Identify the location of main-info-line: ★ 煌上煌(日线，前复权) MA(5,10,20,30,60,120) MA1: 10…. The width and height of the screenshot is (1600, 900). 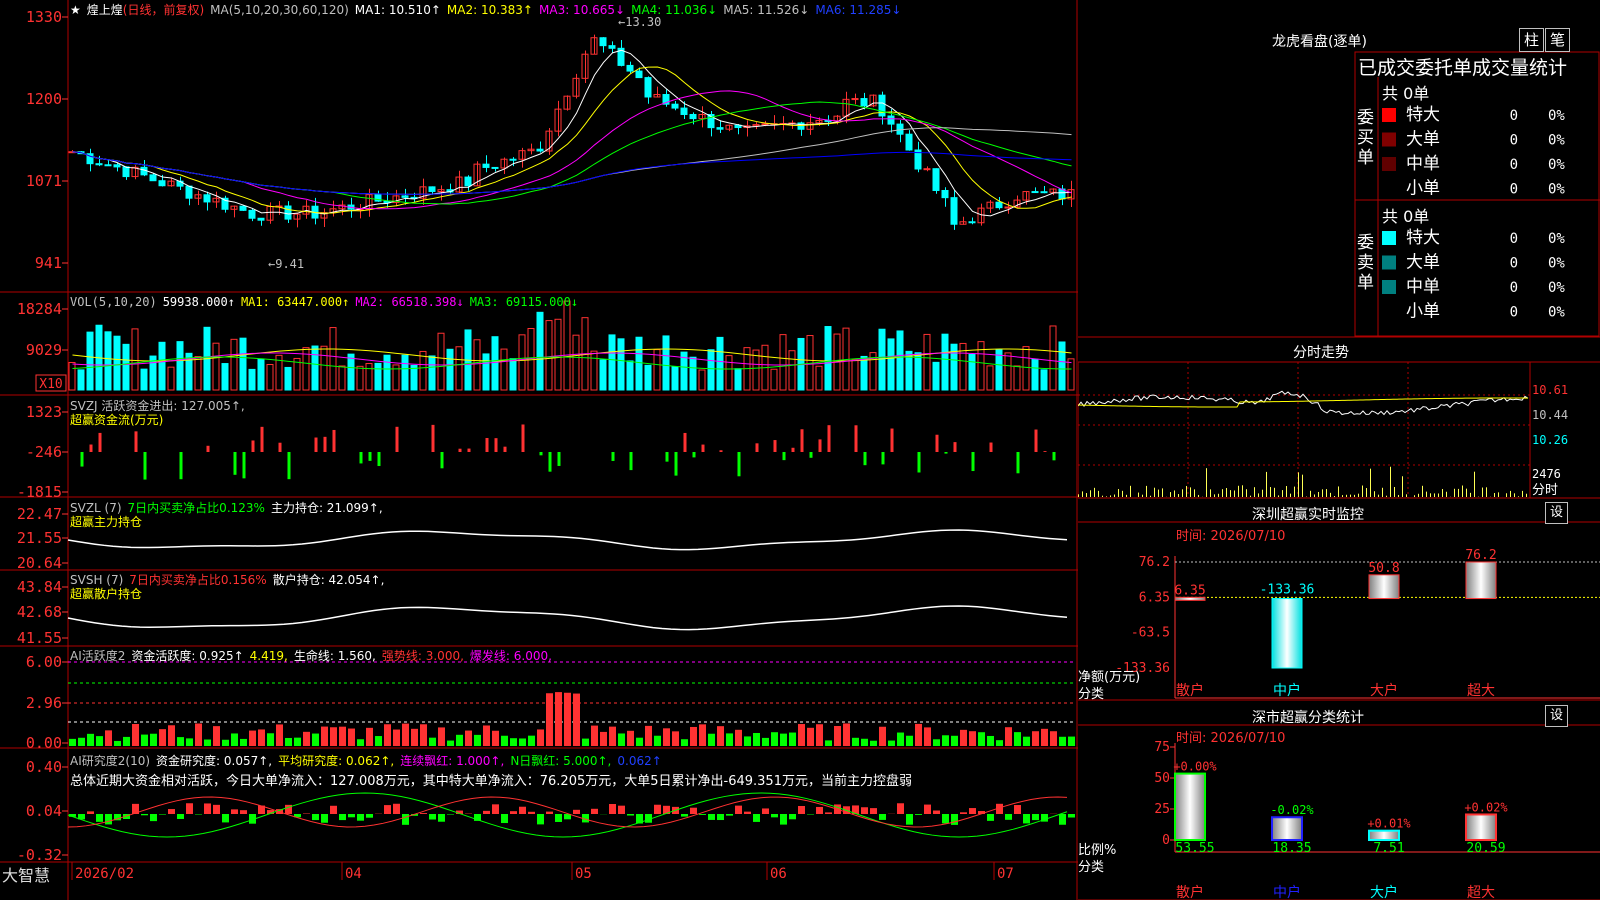
(488, 9).